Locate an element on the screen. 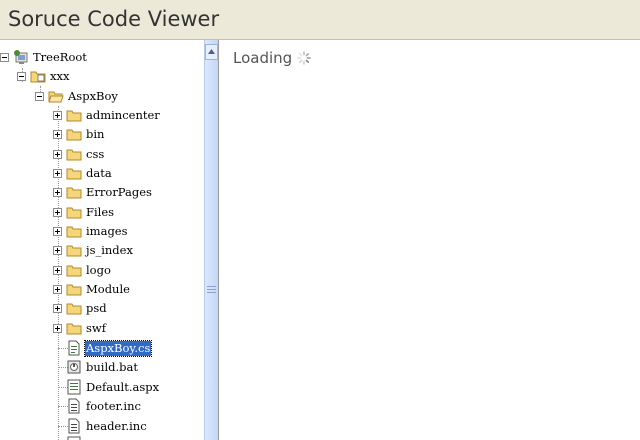 The height and width of the screenshot is (440, 640). tree-folder-swf: swf is located at coordinates (80, 328).